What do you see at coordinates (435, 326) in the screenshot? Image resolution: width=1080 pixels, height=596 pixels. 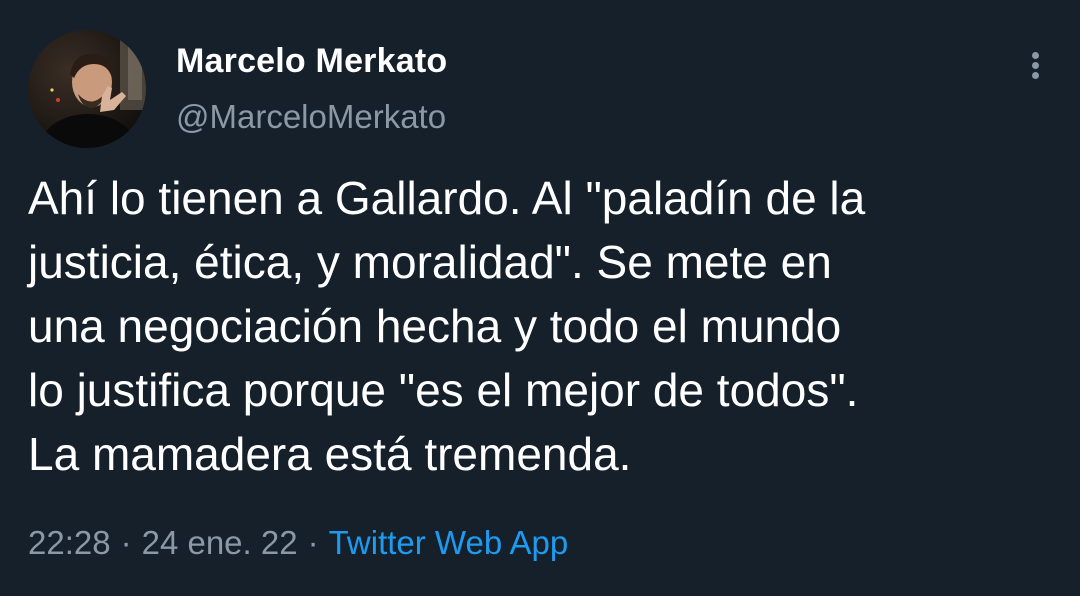 I see `tweet-text-line: una negociación hecha y todo el mundo` at bounding box center [435, 326].